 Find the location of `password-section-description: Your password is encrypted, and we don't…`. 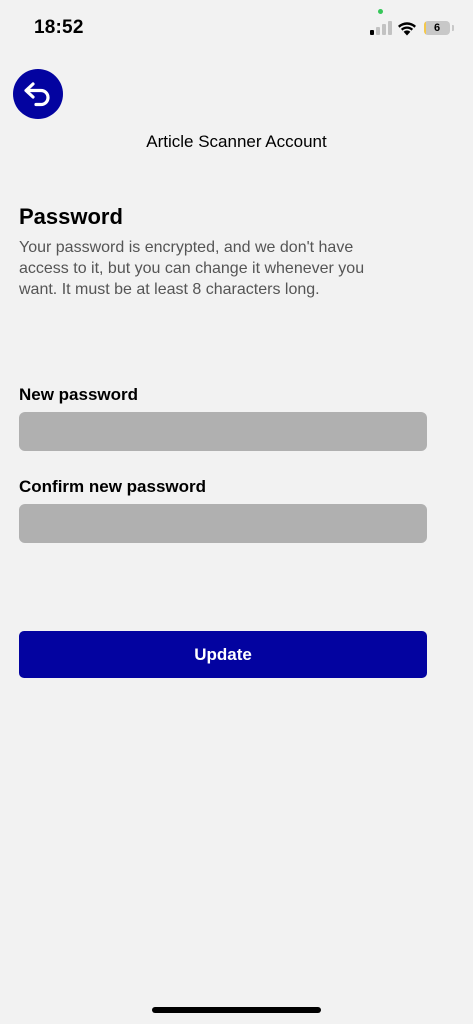

password-section-description: Your password is encrypted, and we don't… is located at coordinates (192, 268).